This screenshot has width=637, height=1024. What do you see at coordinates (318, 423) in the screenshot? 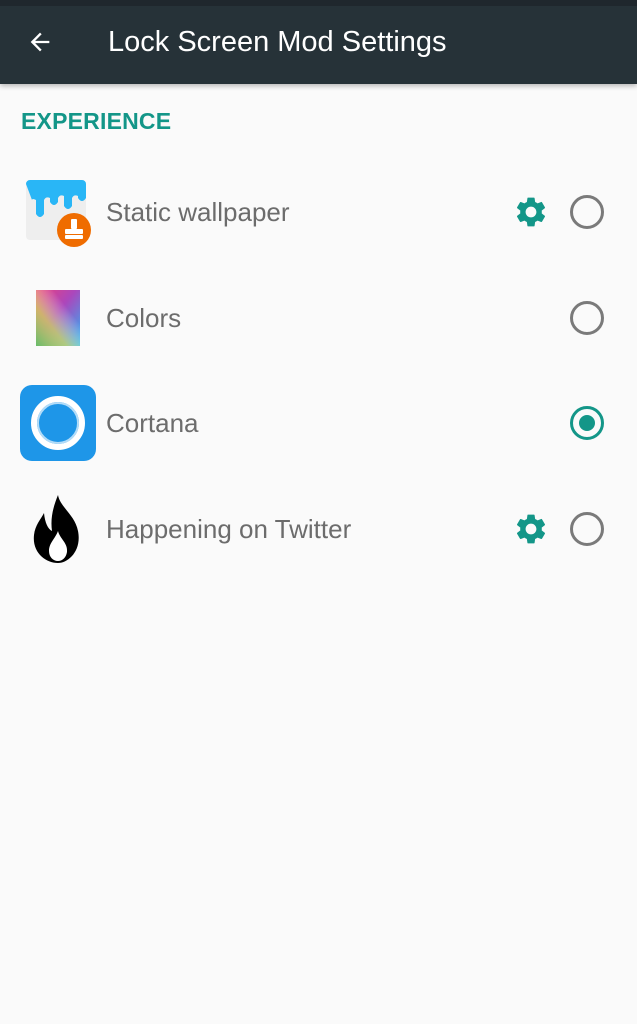
I see `list-item-cortana: Cortana` at bounding box center [318, 423].